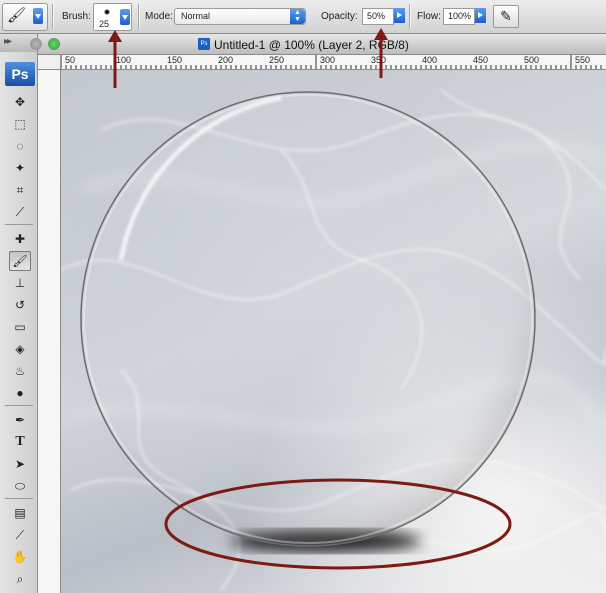 The width and height of the screenshot is (606, 593). I want to click on annotation-arrows, so click(248, 58).